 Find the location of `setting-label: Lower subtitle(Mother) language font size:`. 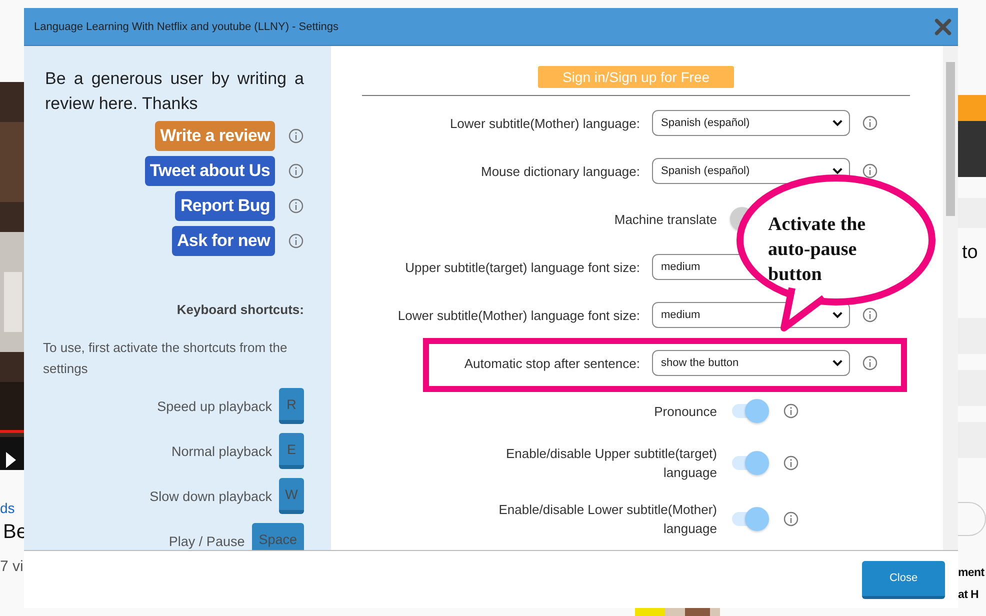

setting-label: Lower subtitle(Mother) language font size: is located at coordinates (519, 315).